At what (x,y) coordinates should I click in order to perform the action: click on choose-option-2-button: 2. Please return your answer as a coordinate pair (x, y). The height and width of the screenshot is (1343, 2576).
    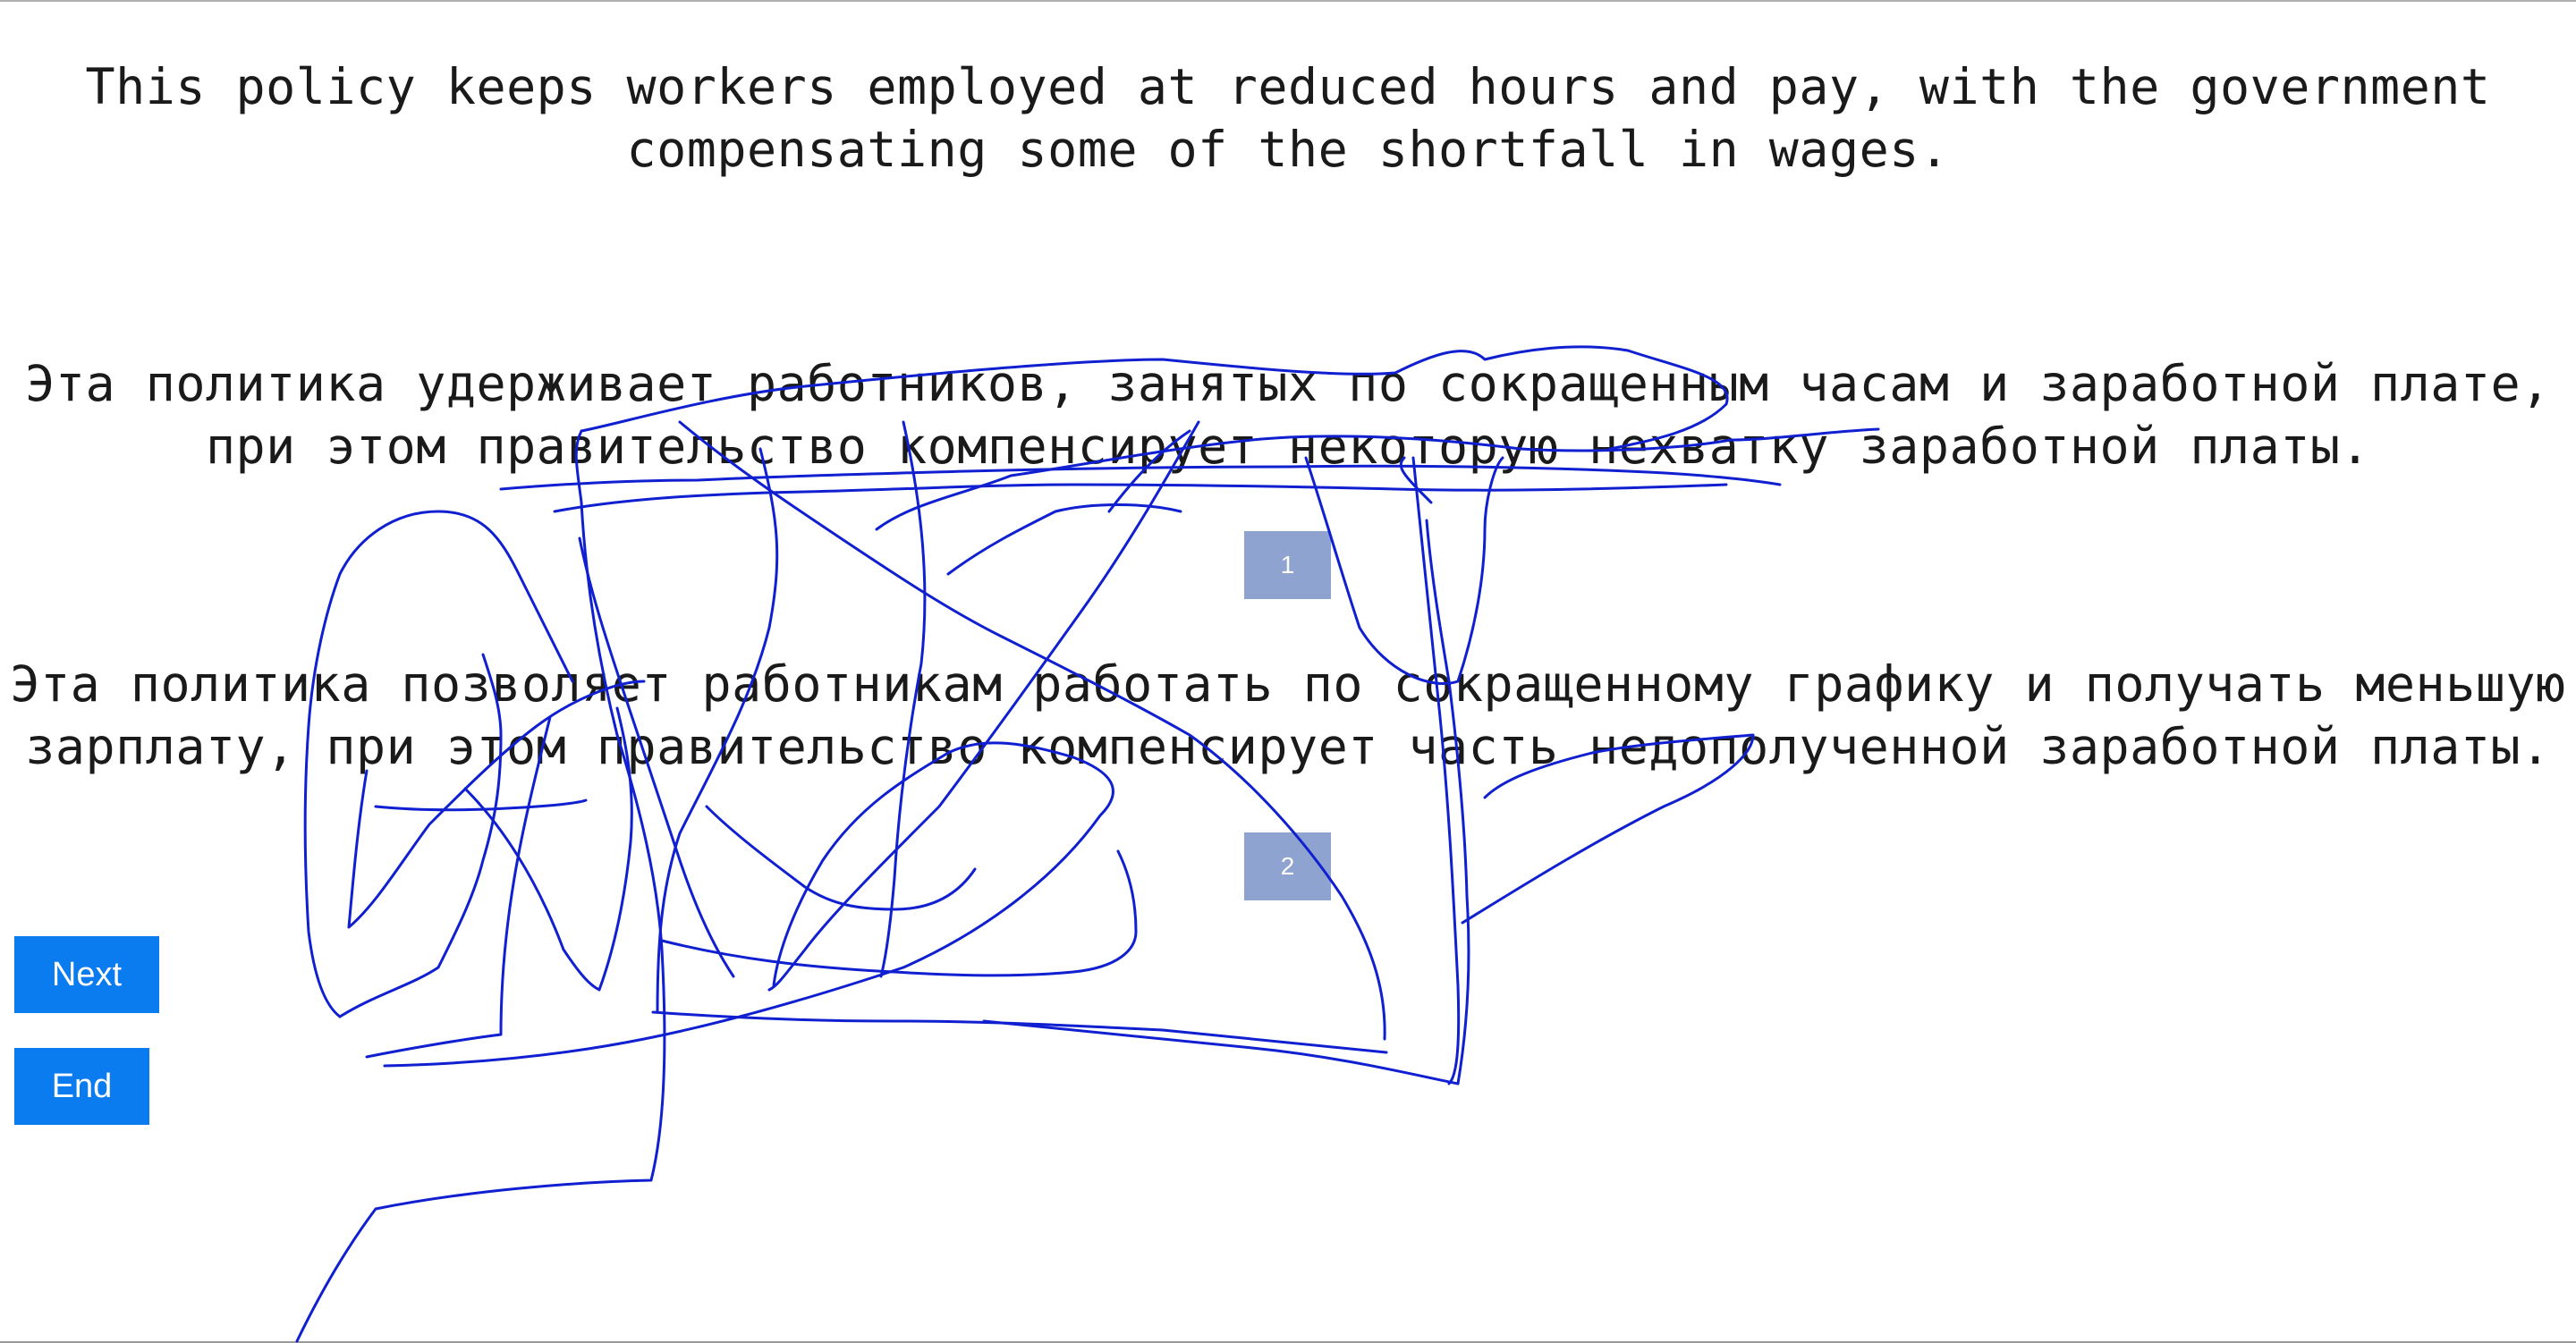
    Looking at the image, I should click on (1287, 866).